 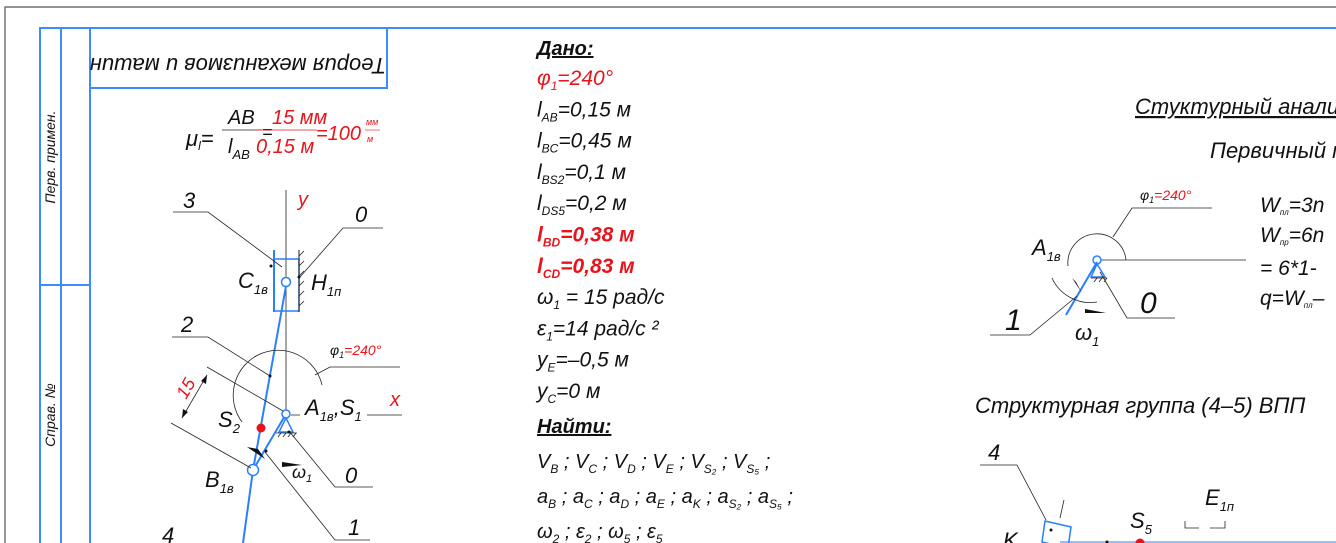 I want to click on svg-text: E1п, so click(x=1219, y=499).